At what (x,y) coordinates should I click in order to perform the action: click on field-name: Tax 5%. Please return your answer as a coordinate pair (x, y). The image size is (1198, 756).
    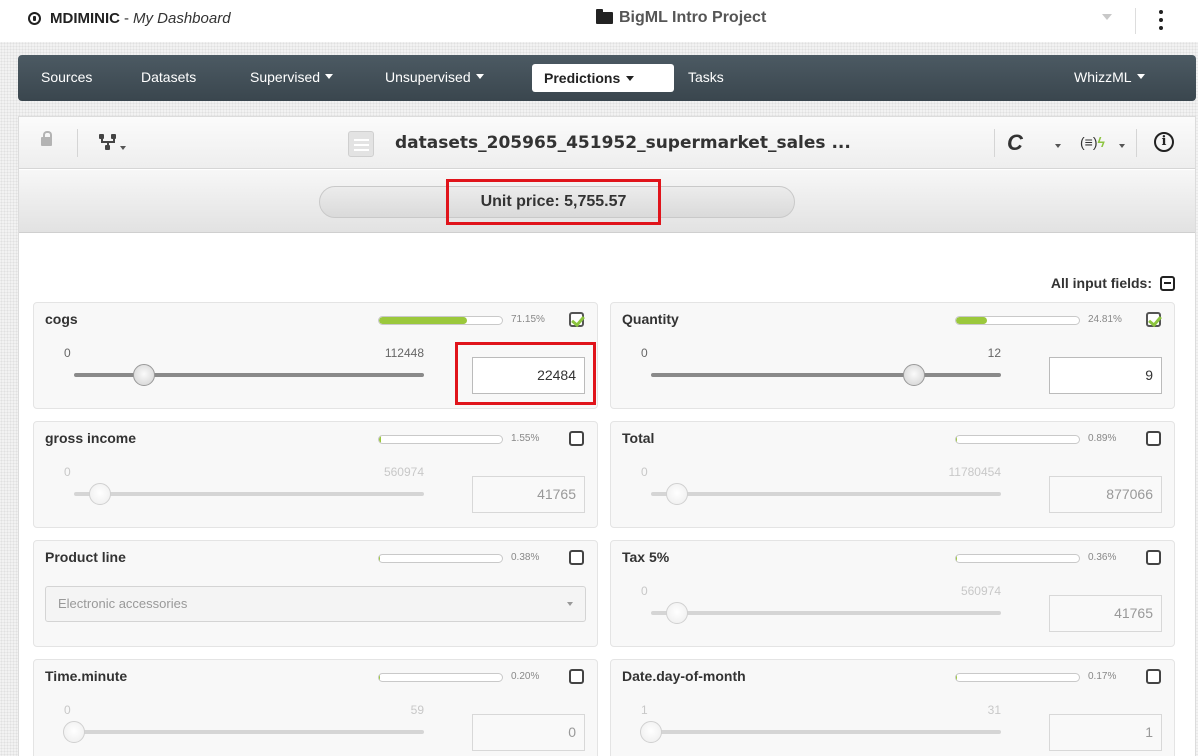
    Looking at the image, I should click on (646, 557).